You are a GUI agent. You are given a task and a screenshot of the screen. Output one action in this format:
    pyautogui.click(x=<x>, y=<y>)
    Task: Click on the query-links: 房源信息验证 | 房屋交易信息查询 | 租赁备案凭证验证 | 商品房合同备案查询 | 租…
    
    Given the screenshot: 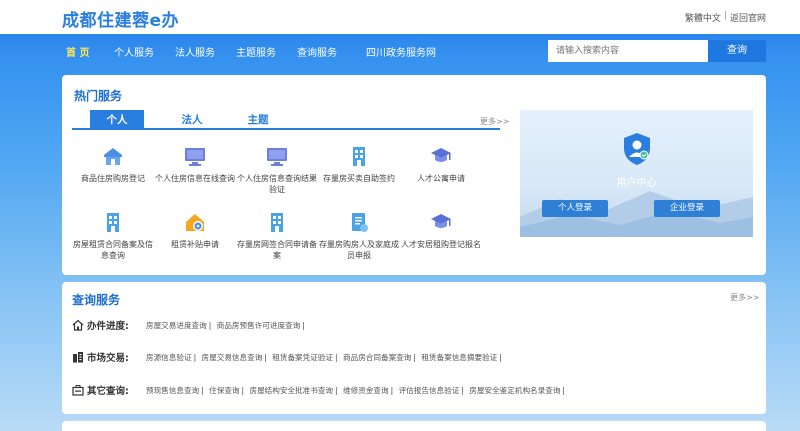 What is the action you would take?
    pyautogui.click(x=324, y=357)
    